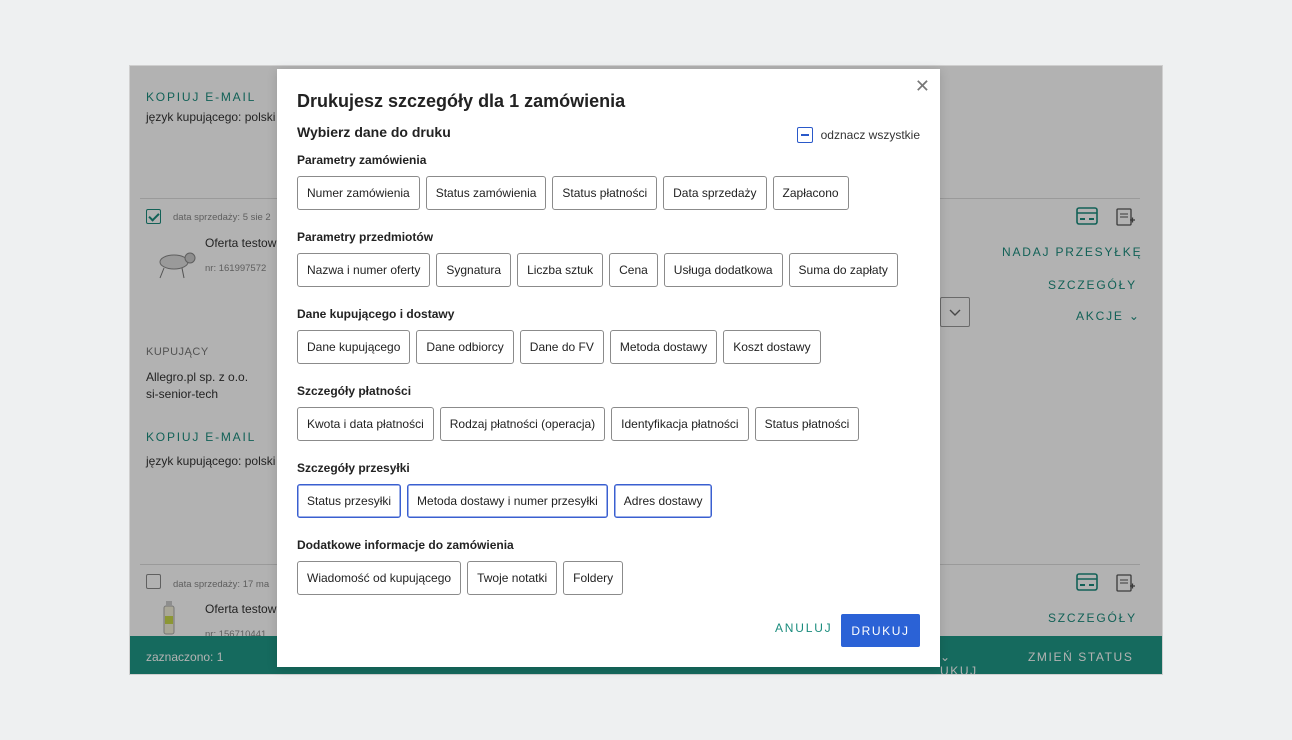 This screenshot has height=740, width=1292. I want to click on dialog-subtitle: Wybierz dane do druku, so click(374, 132).